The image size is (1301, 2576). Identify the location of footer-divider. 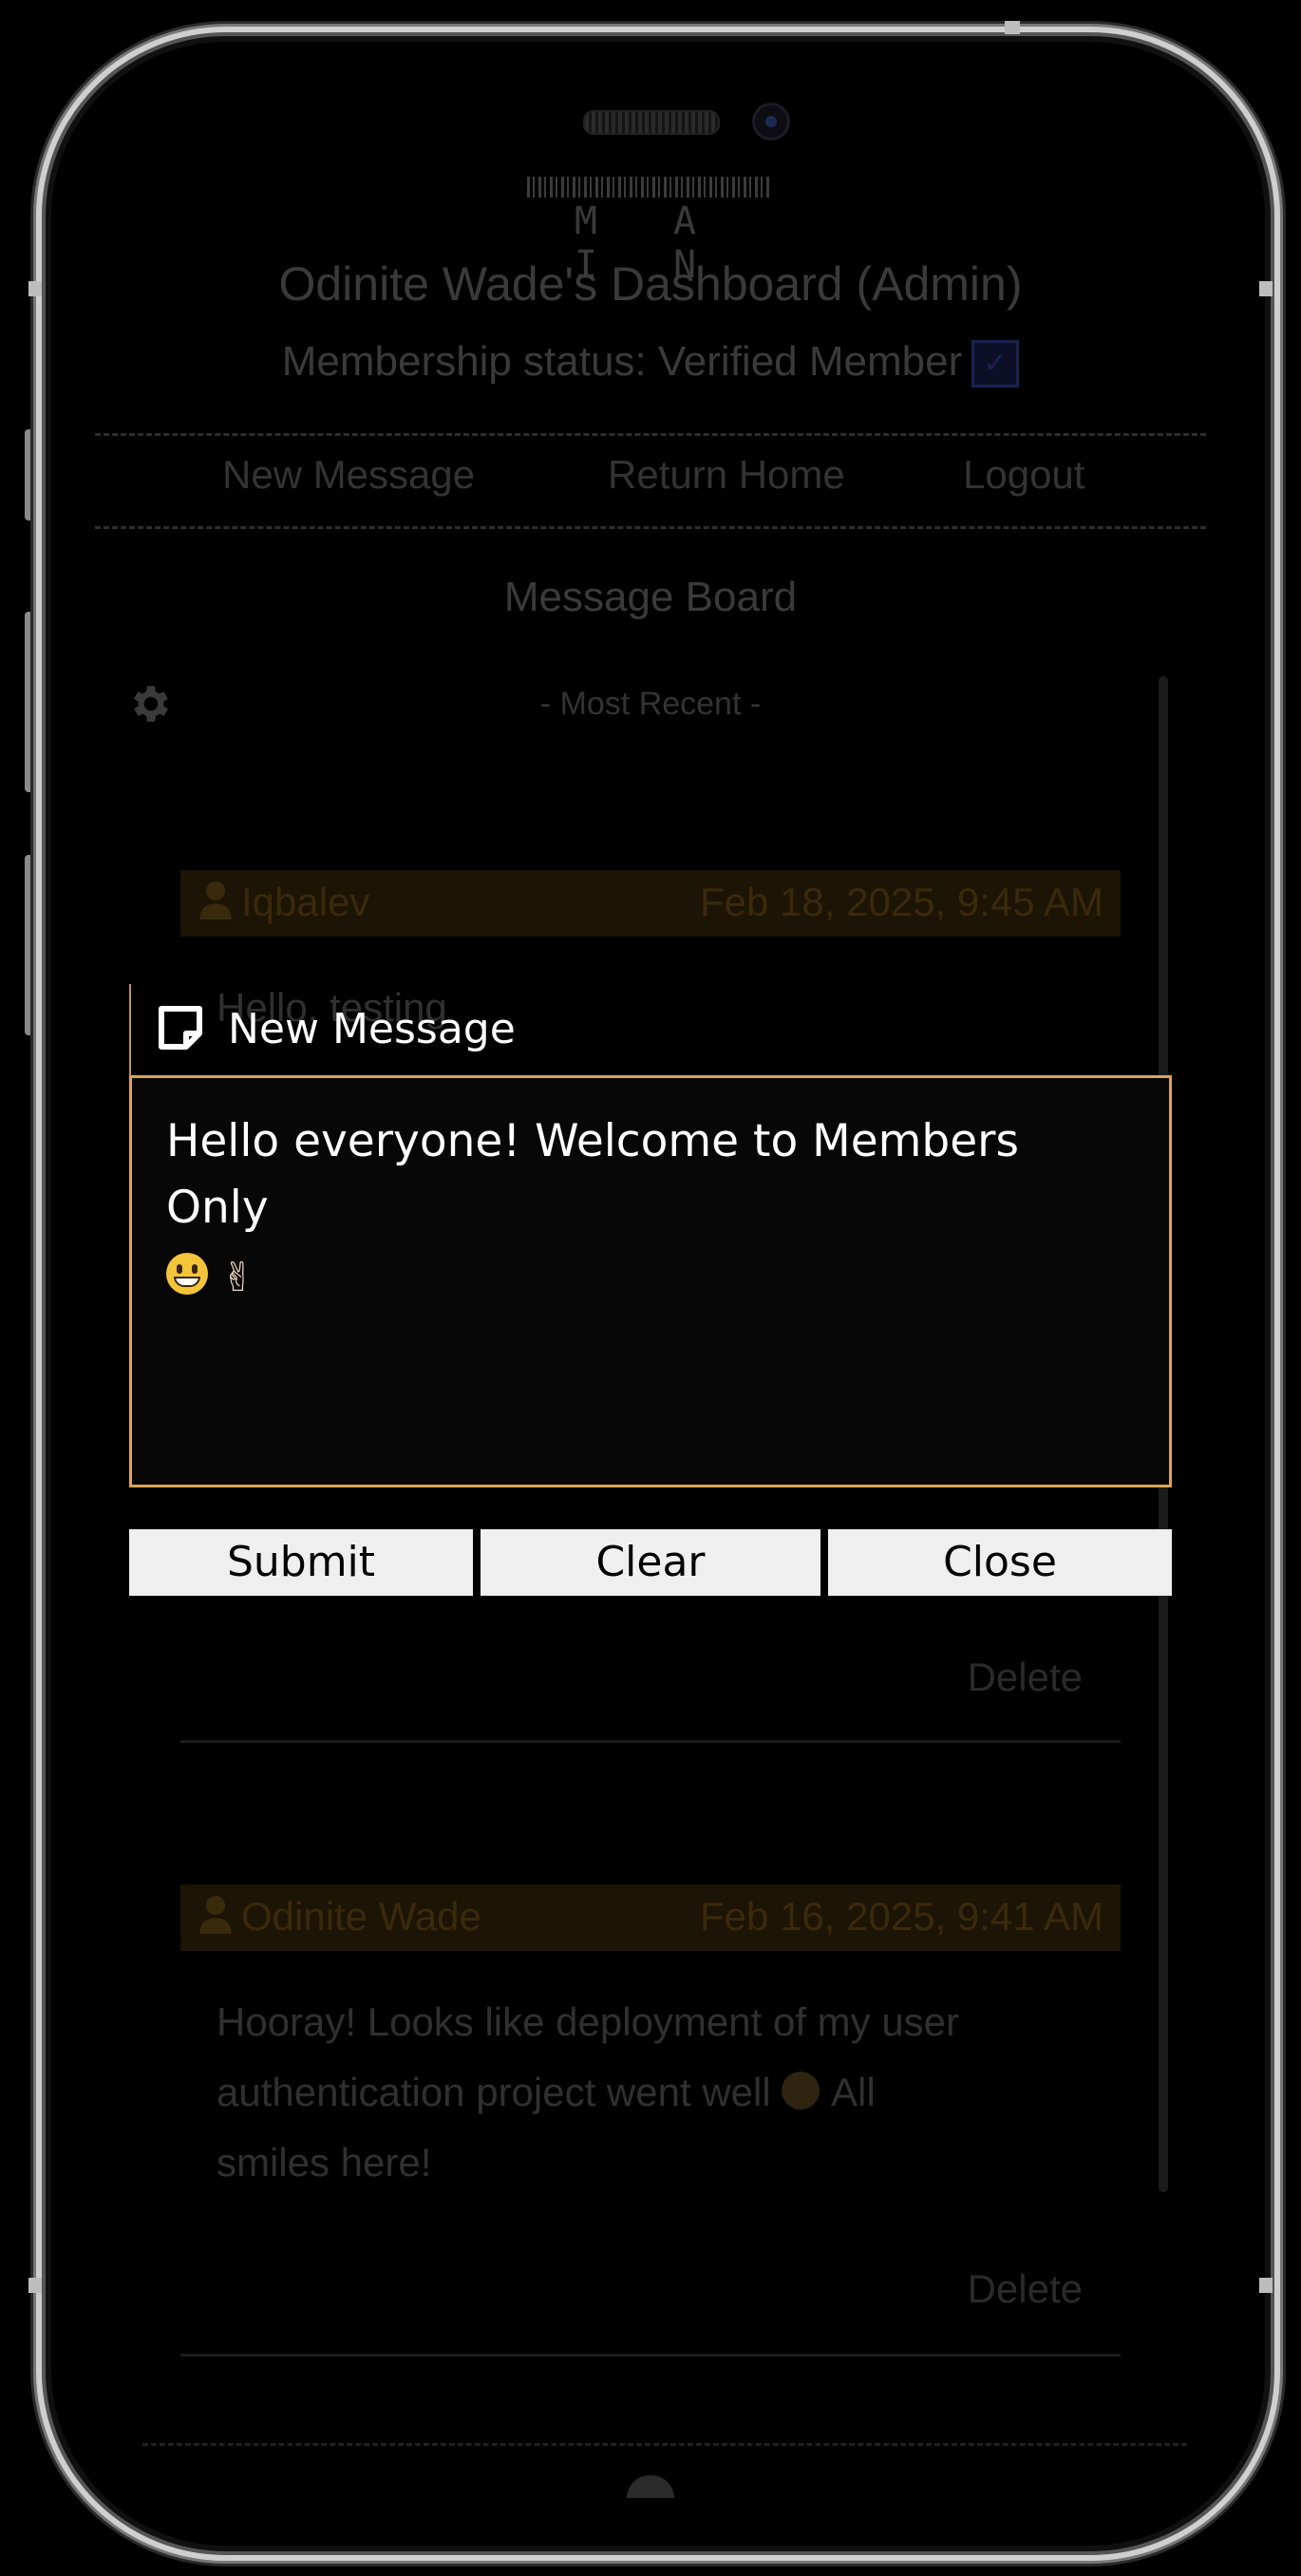
(664, 2444).